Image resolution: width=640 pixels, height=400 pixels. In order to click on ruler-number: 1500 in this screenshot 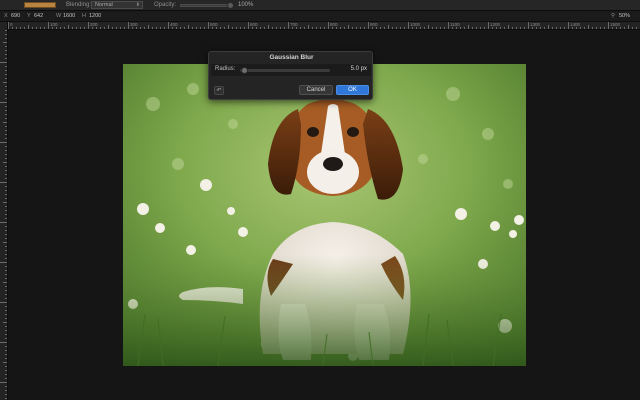, I will do `click(615, 24)`.